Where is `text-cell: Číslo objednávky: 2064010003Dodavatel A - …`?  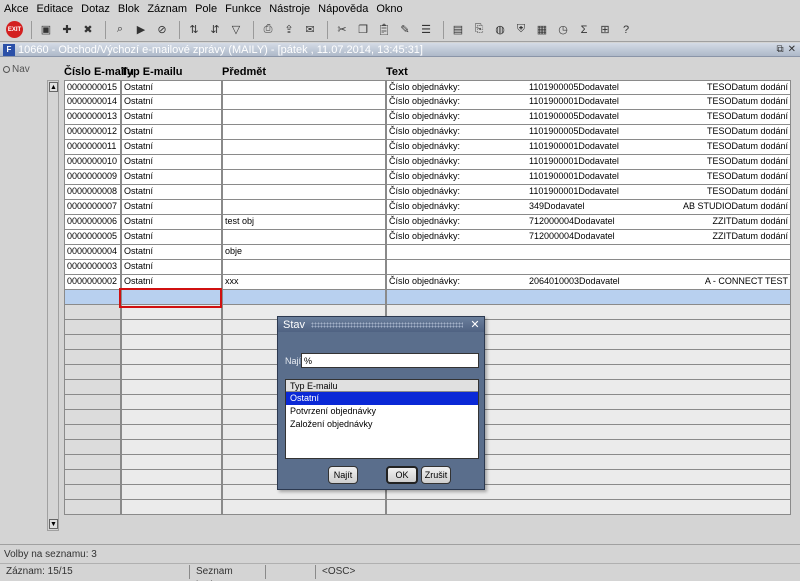
text-cell: Číslo objednávky: 2064010003Dodavatel A - … is located at coordinates (588, 282).